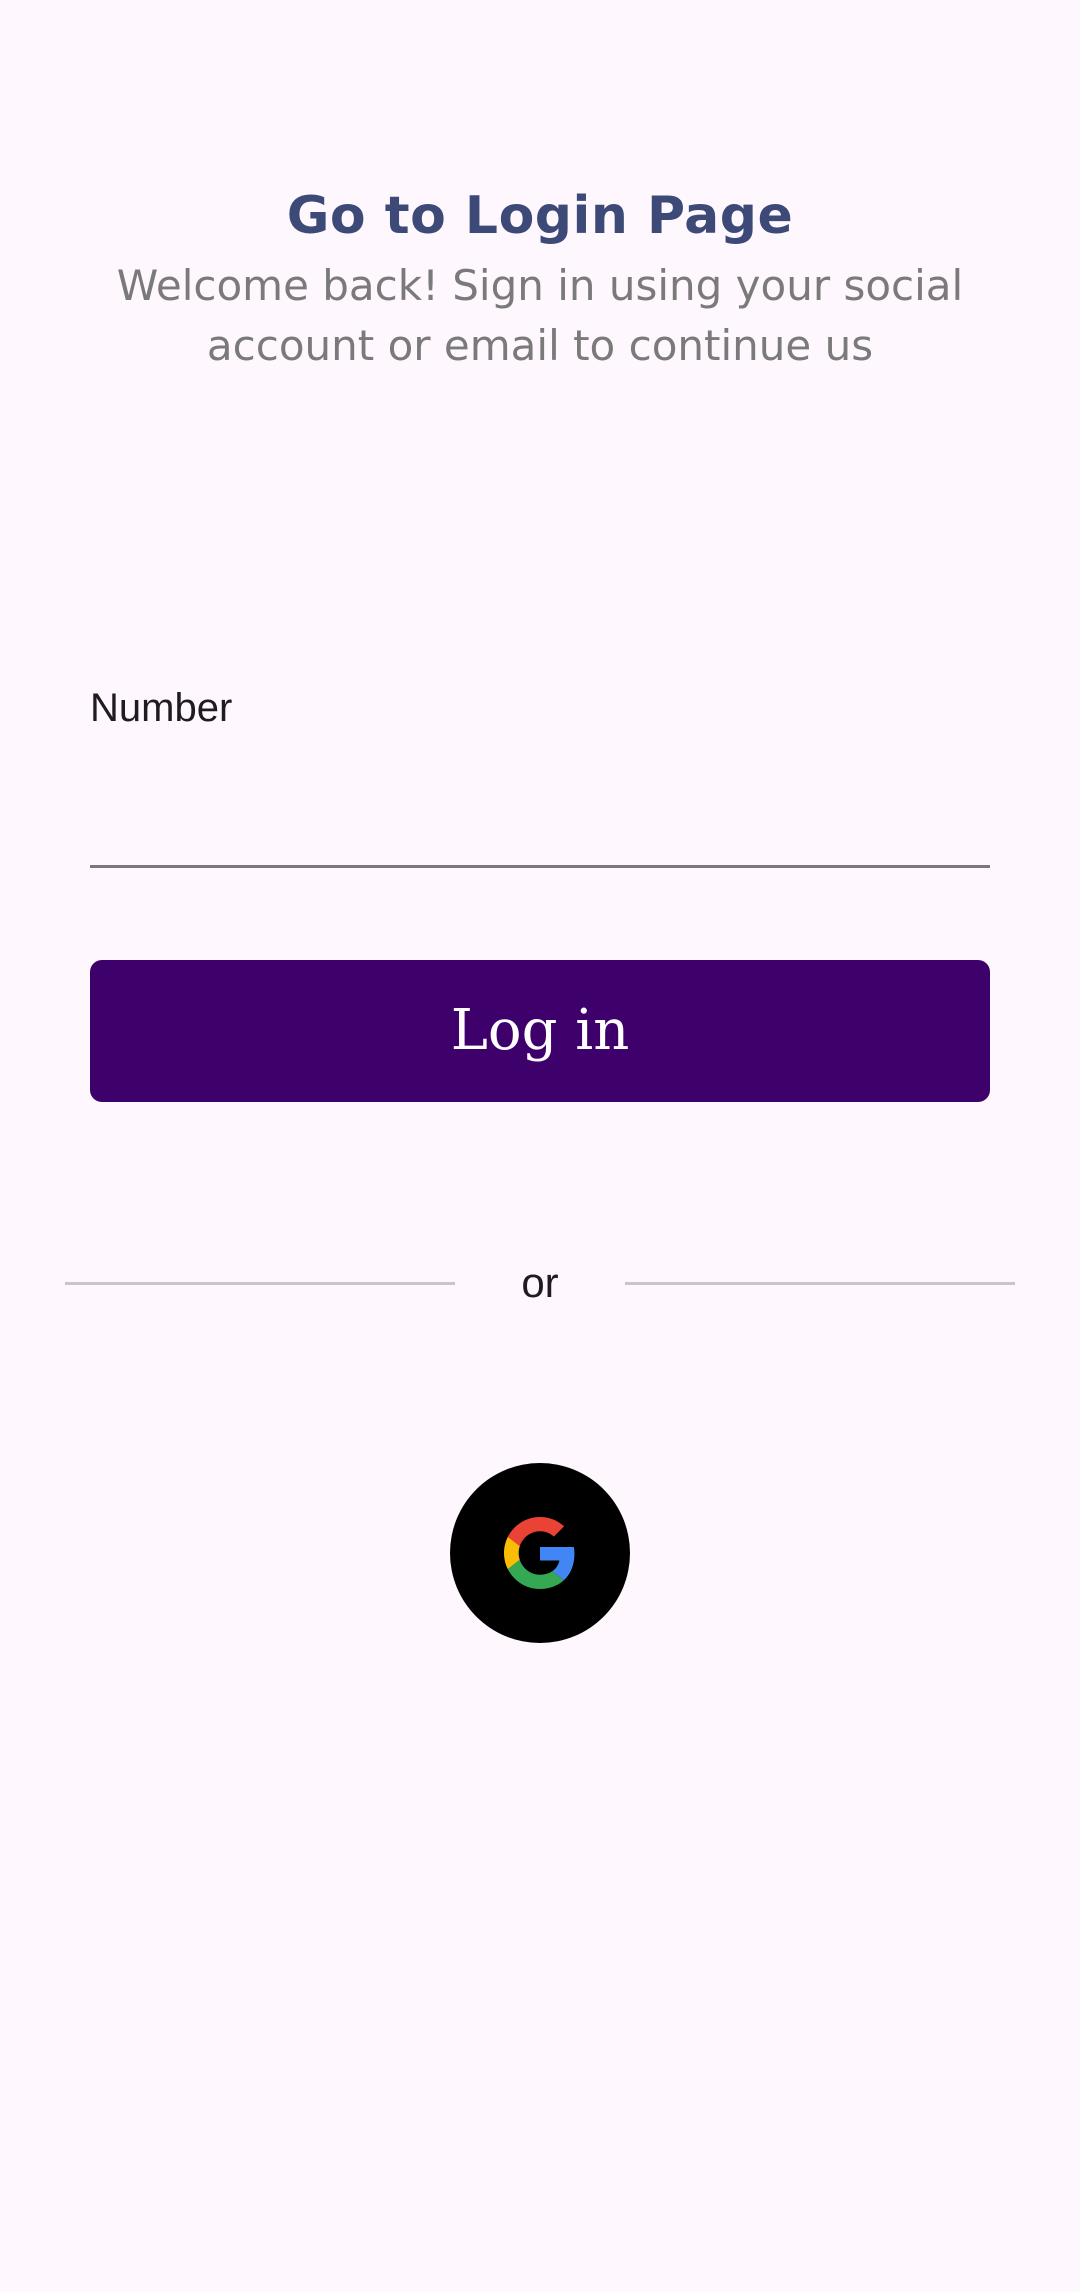 The image size is (1080, 2292). I want to click on divider-line-left, so click(260, 1283).